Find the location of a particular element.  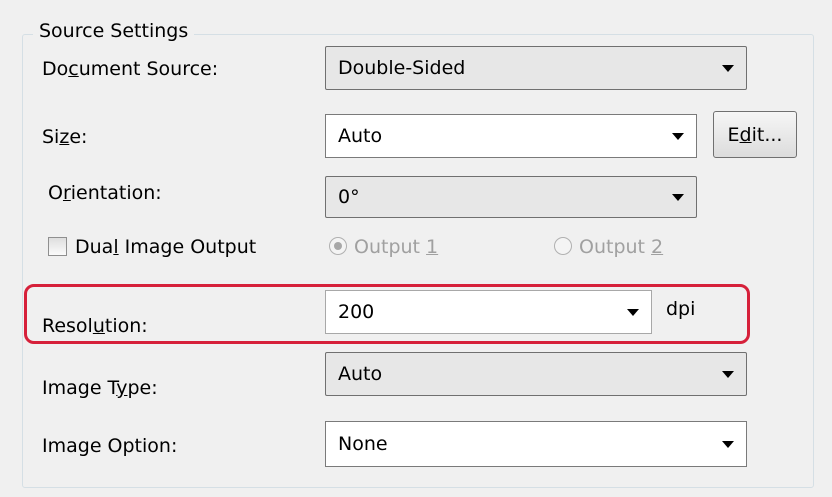

size-value: Auto is located at coordinates (360, 136).